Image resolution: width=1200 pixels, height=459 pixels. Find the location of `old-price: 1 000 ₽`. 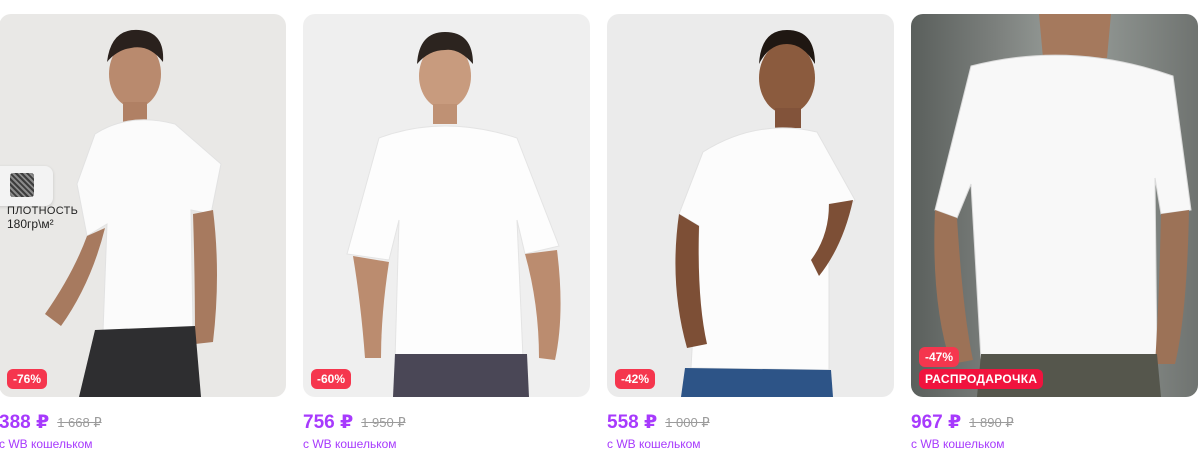

old-price: 1 000 ₽ is located at coordinates (687, 422).